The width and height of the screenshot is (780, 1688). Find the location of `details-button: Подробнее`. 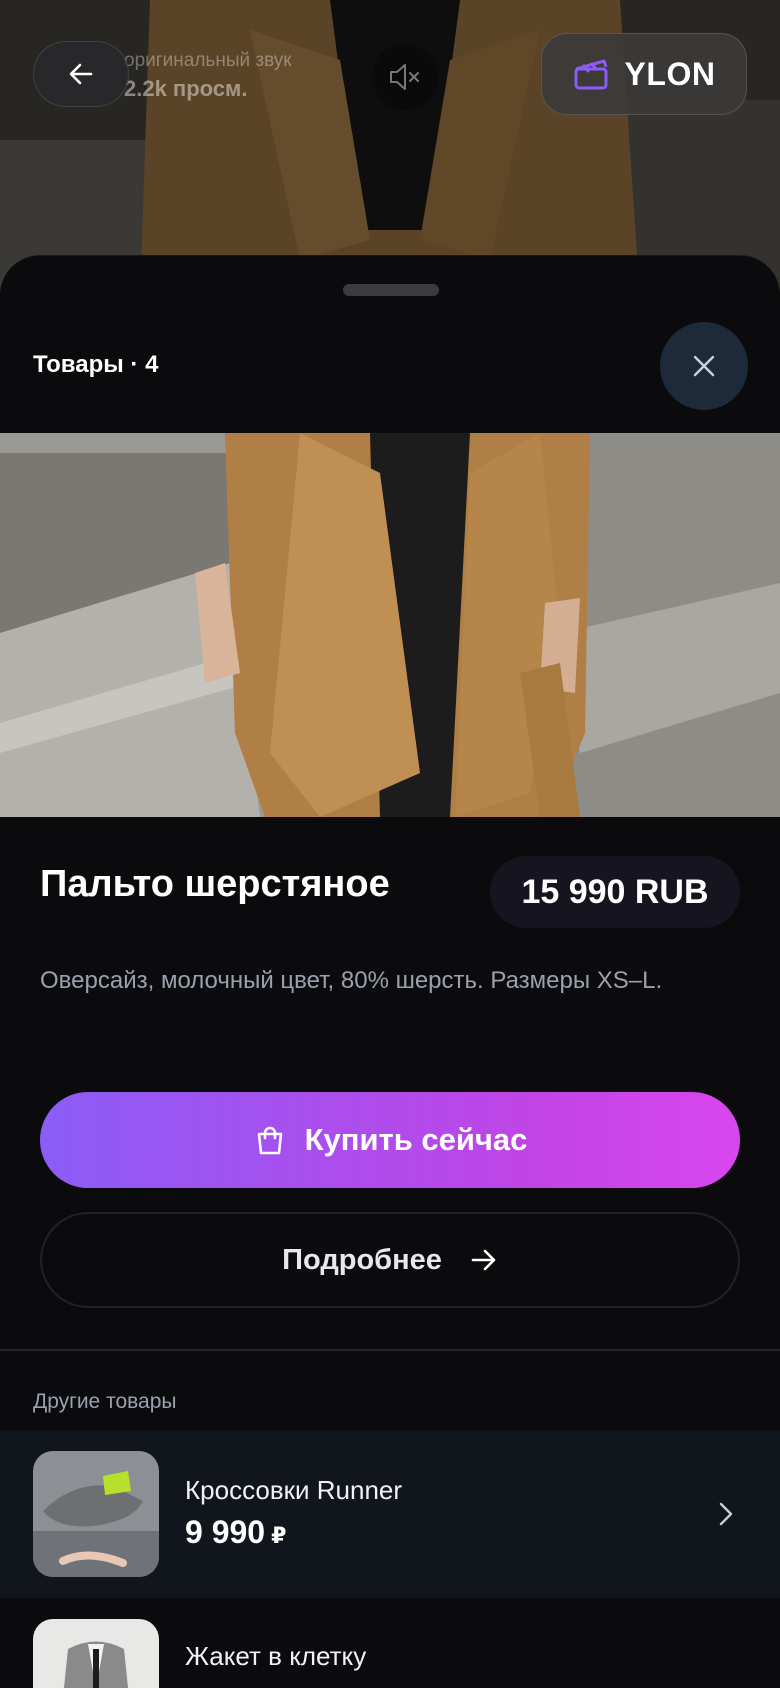

details-button: Подробнее is located at coordinates (390, 1260).